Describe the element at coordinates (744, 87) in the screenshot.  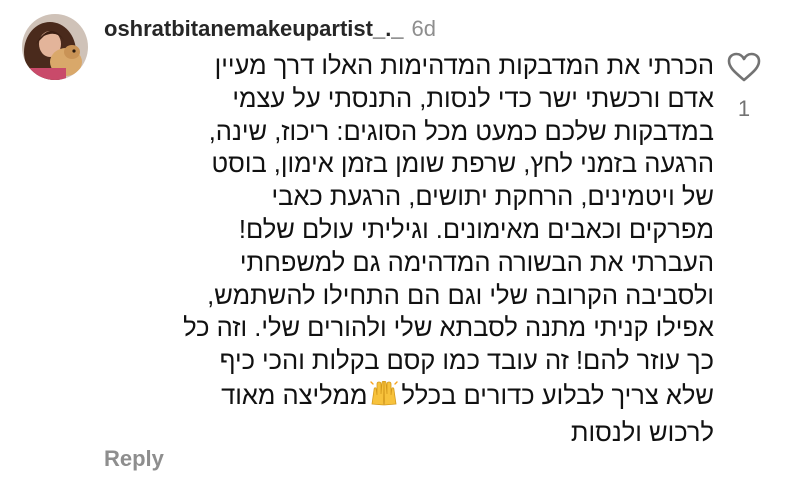
I see `like-column: 1` at that location.